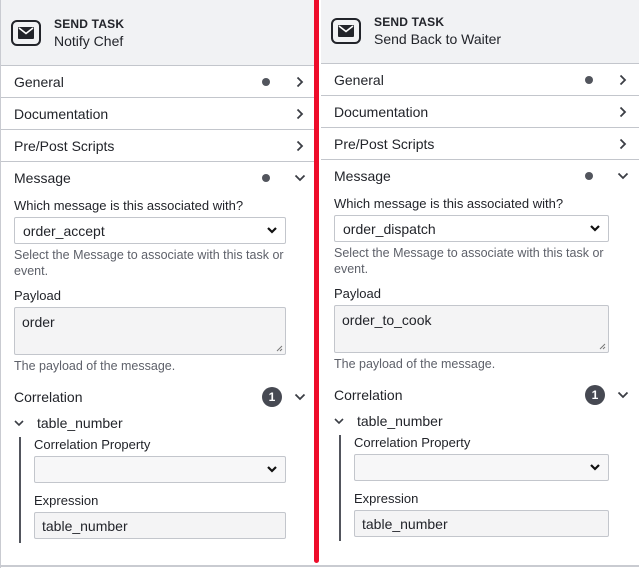 The height and width of the screenshot is (568, 639). What do you see at coordinates (387, 320) in the screenshot?
I see `payload-value: order_to_cook` at bounding box center [387, 320].